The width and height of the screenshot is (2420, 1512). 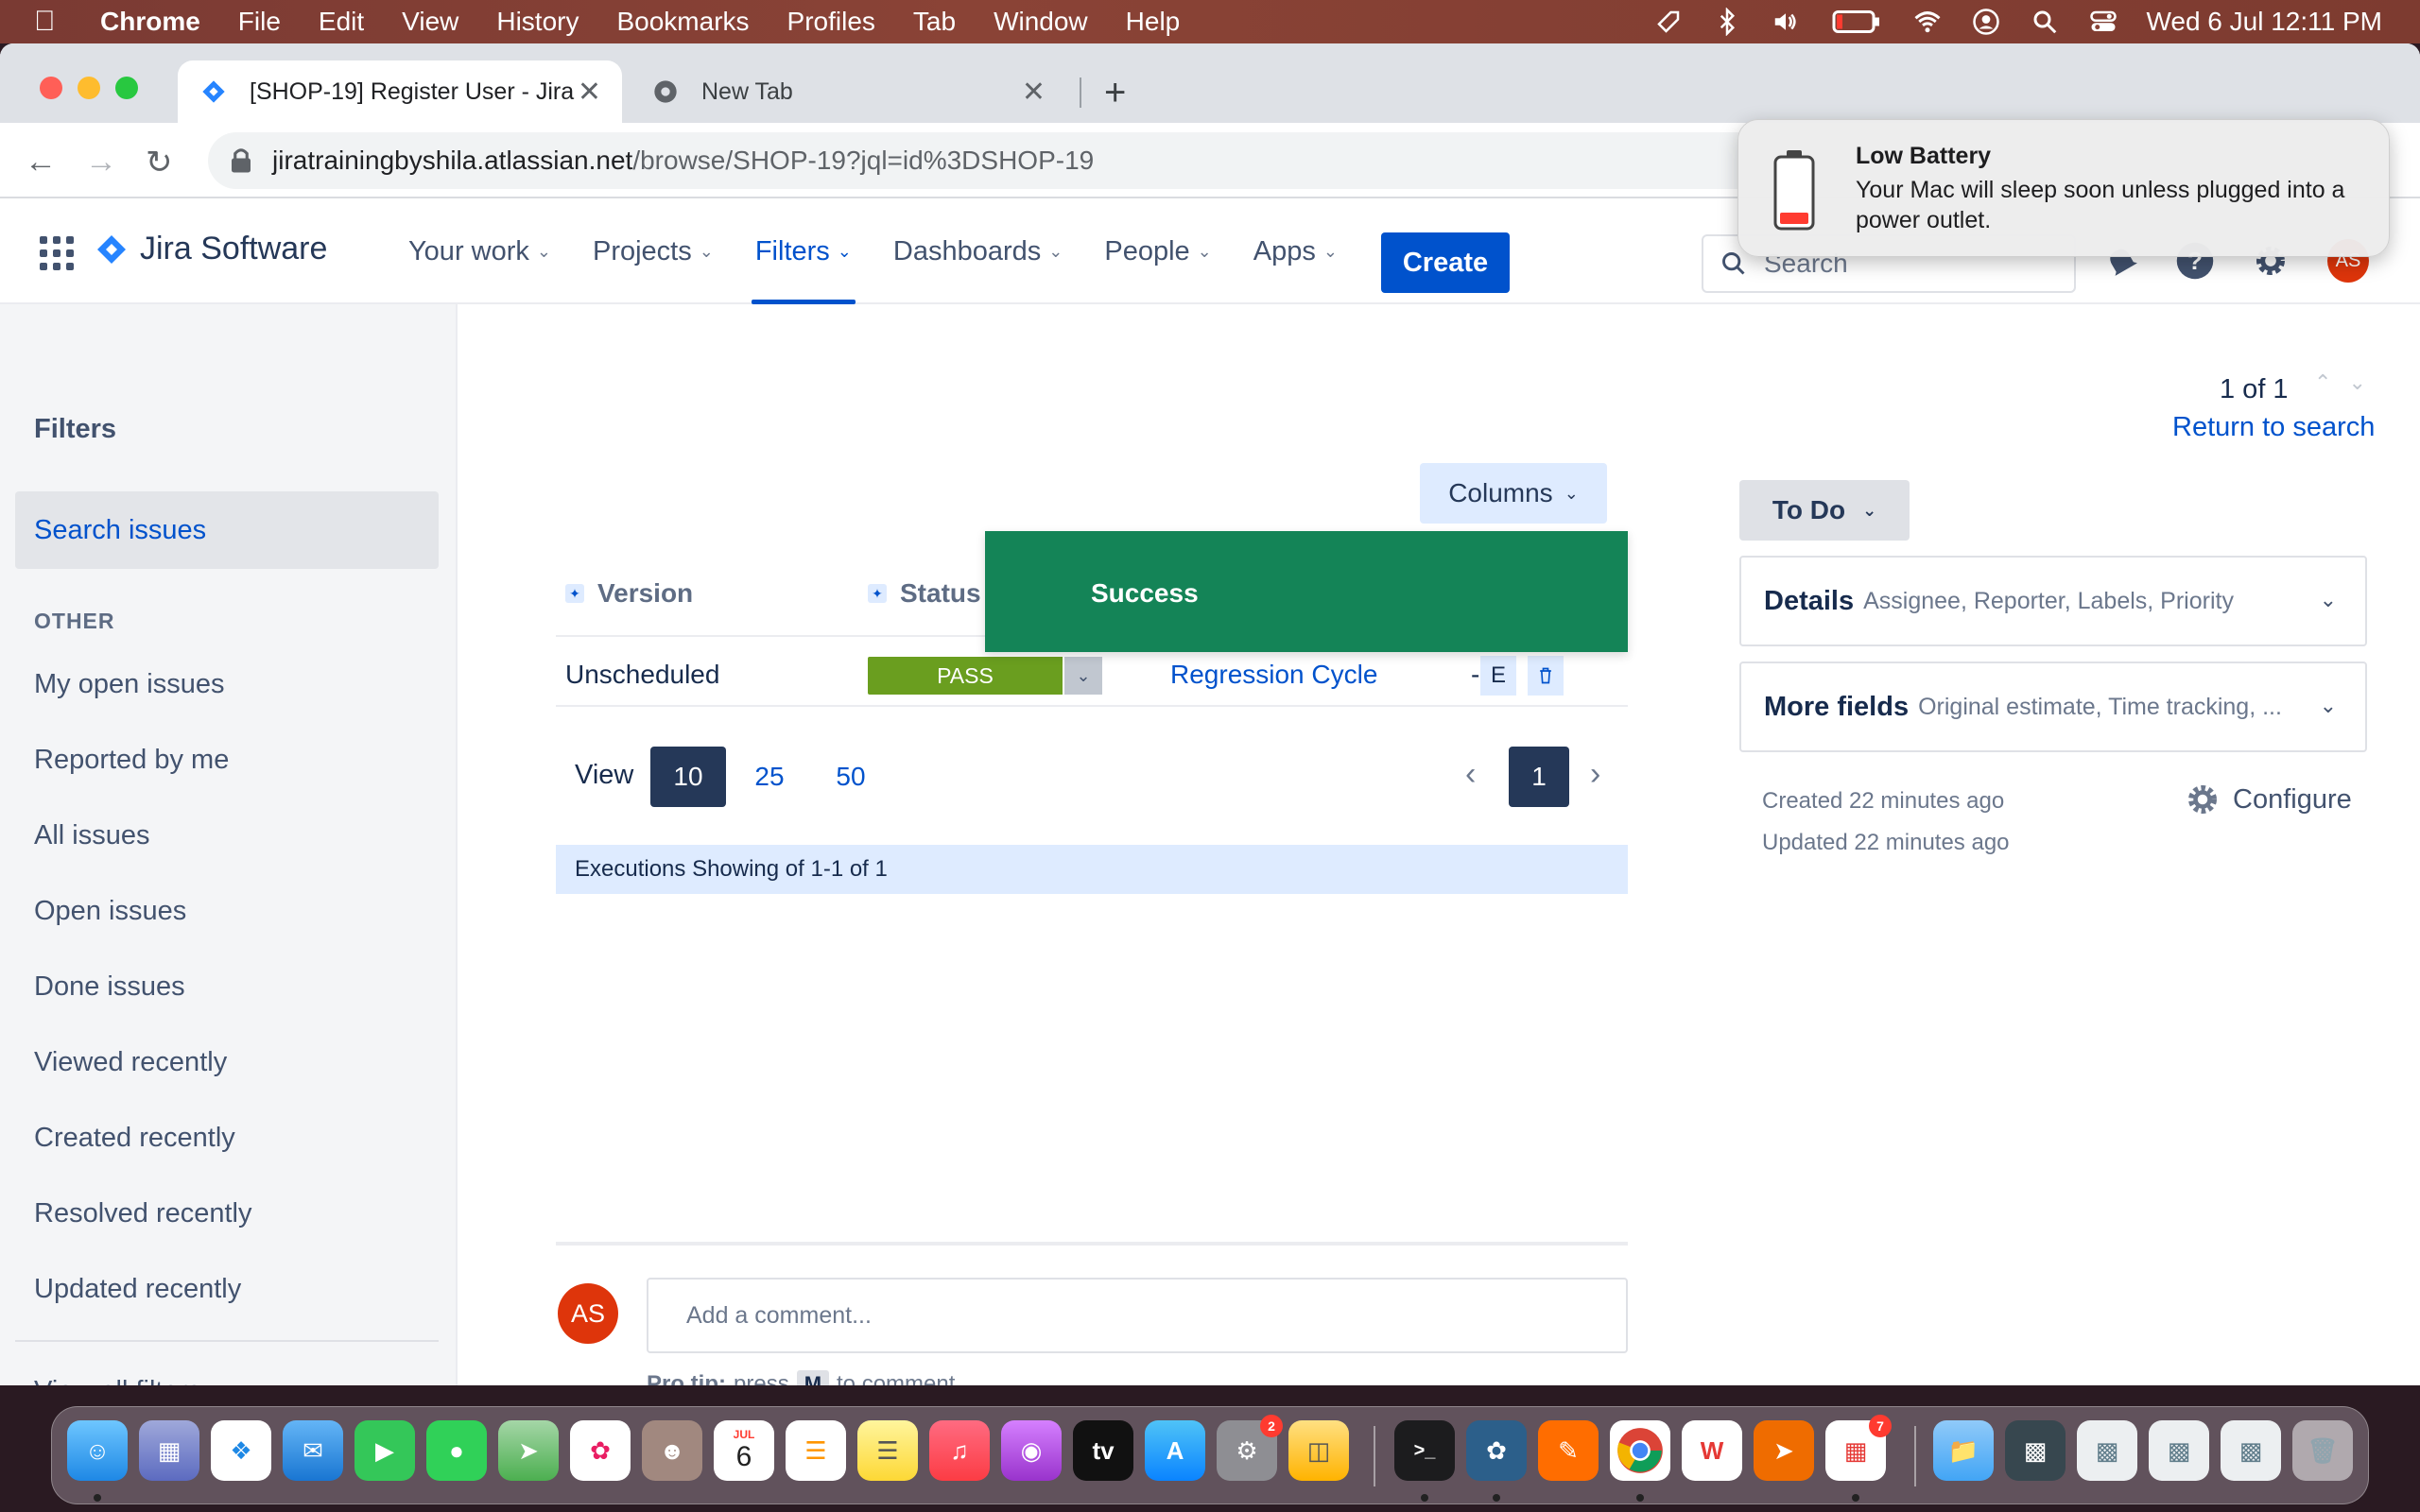 I want to click on battery-low-icon, so click(x=1857, y=22).